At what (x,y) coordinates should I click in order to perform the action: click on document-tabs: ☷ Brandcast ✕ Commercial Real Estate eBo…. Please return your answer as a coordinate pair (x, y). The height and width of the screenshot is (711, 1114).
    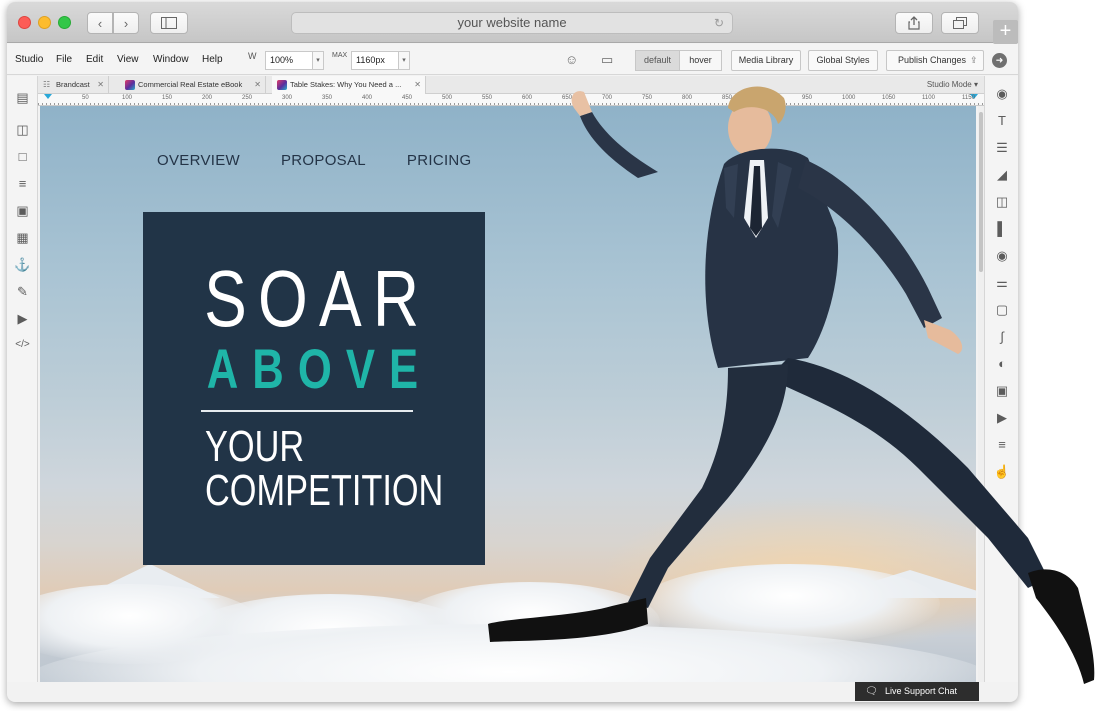
    Looking at the image, I should click on (511, 85).